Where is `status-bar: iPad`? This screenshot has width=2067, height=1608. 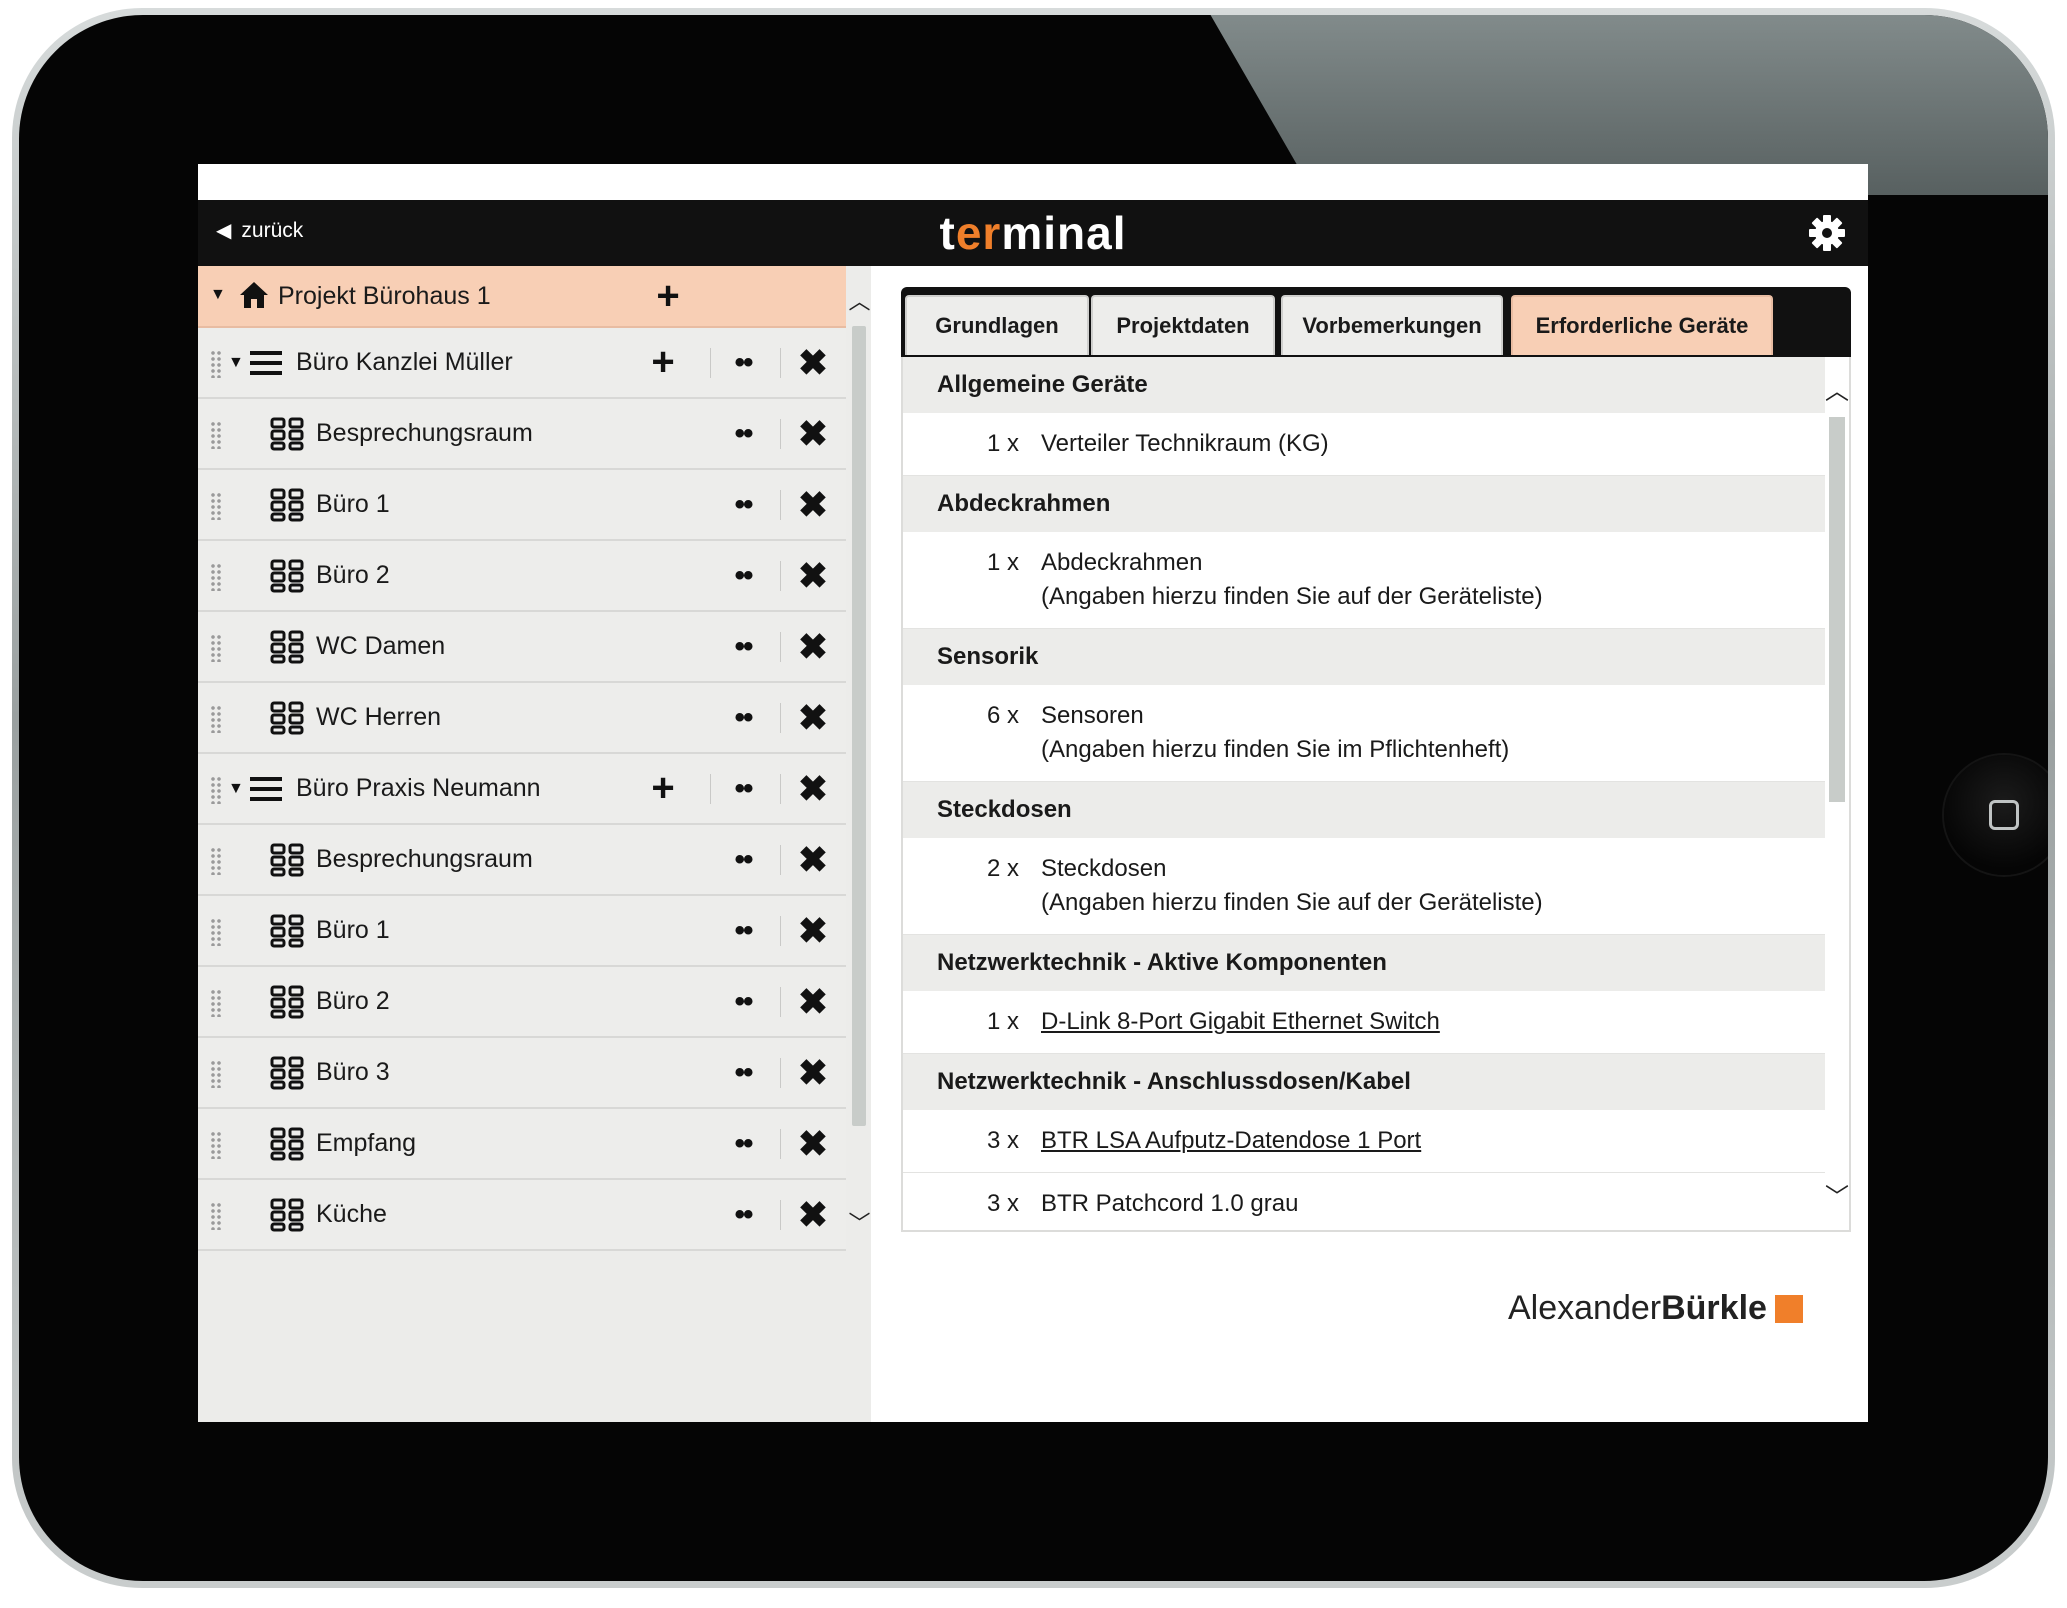
status-bar: iPad is located at coordinates (1033, 182).